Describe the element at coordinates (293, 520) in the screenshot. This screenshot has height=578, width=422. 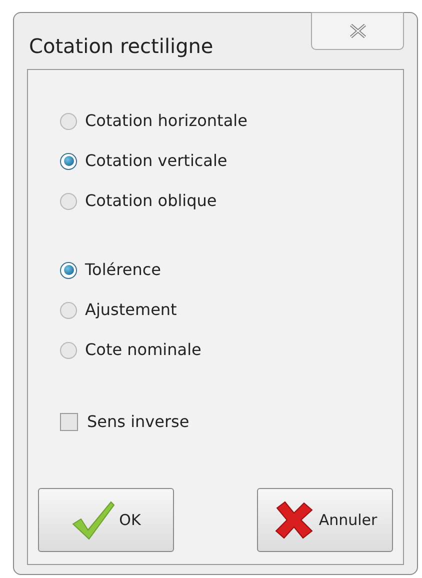
I see `cross-icon` at that location.